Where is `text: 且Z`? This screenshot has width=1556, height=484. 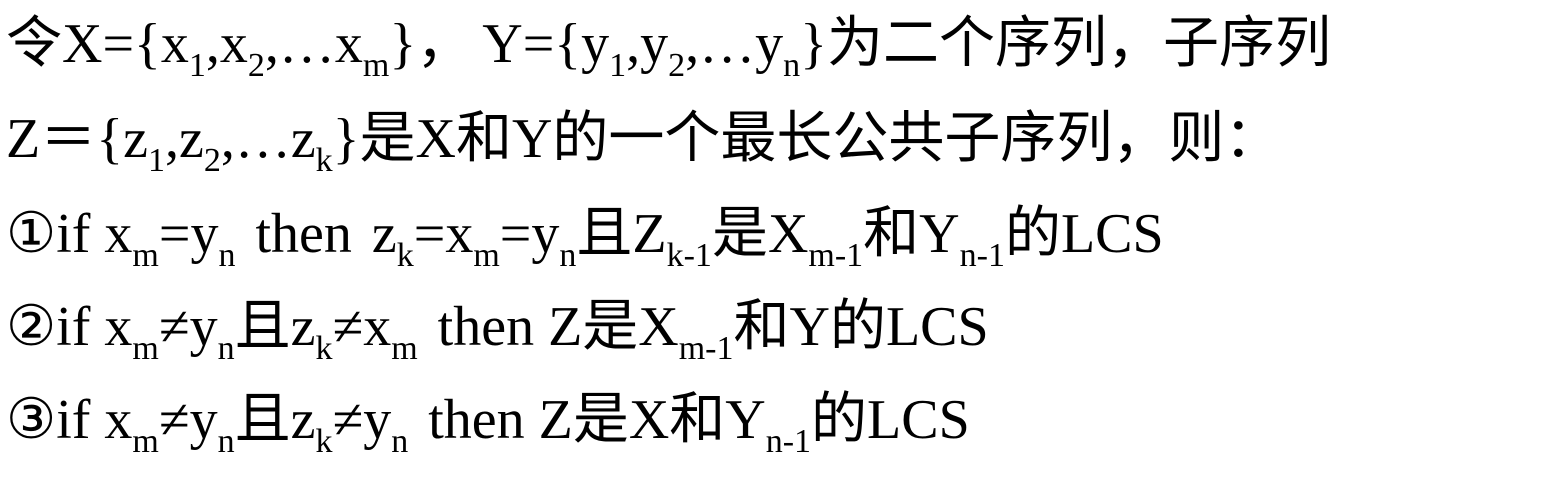
text: 且Z is located at coordinates (621, 234).